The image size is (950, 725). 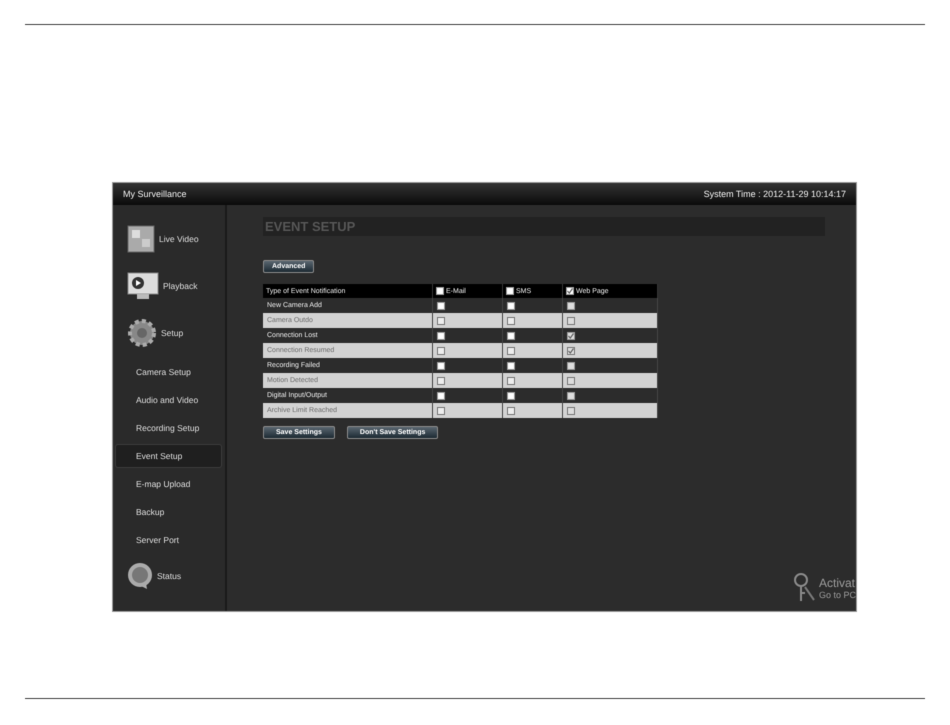 I want to click on status-circle-icon, so click(x=140, y=576).